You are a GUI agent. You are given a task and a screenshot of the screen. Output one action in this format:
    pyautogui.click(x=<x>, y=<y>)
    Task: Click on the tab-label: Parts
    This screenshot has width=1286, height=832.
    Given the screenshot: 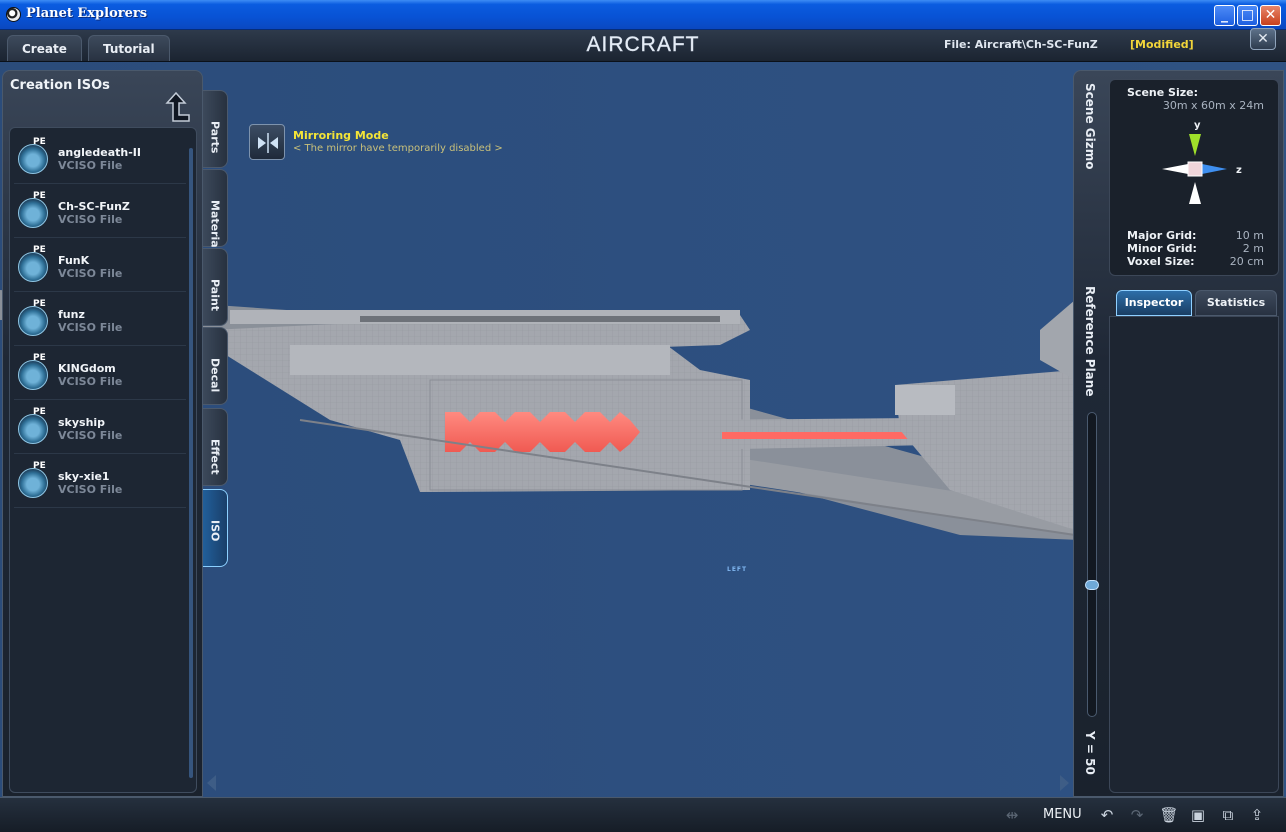 What is the action you would take?
    pyautogui.click(x=215, y=137)
    